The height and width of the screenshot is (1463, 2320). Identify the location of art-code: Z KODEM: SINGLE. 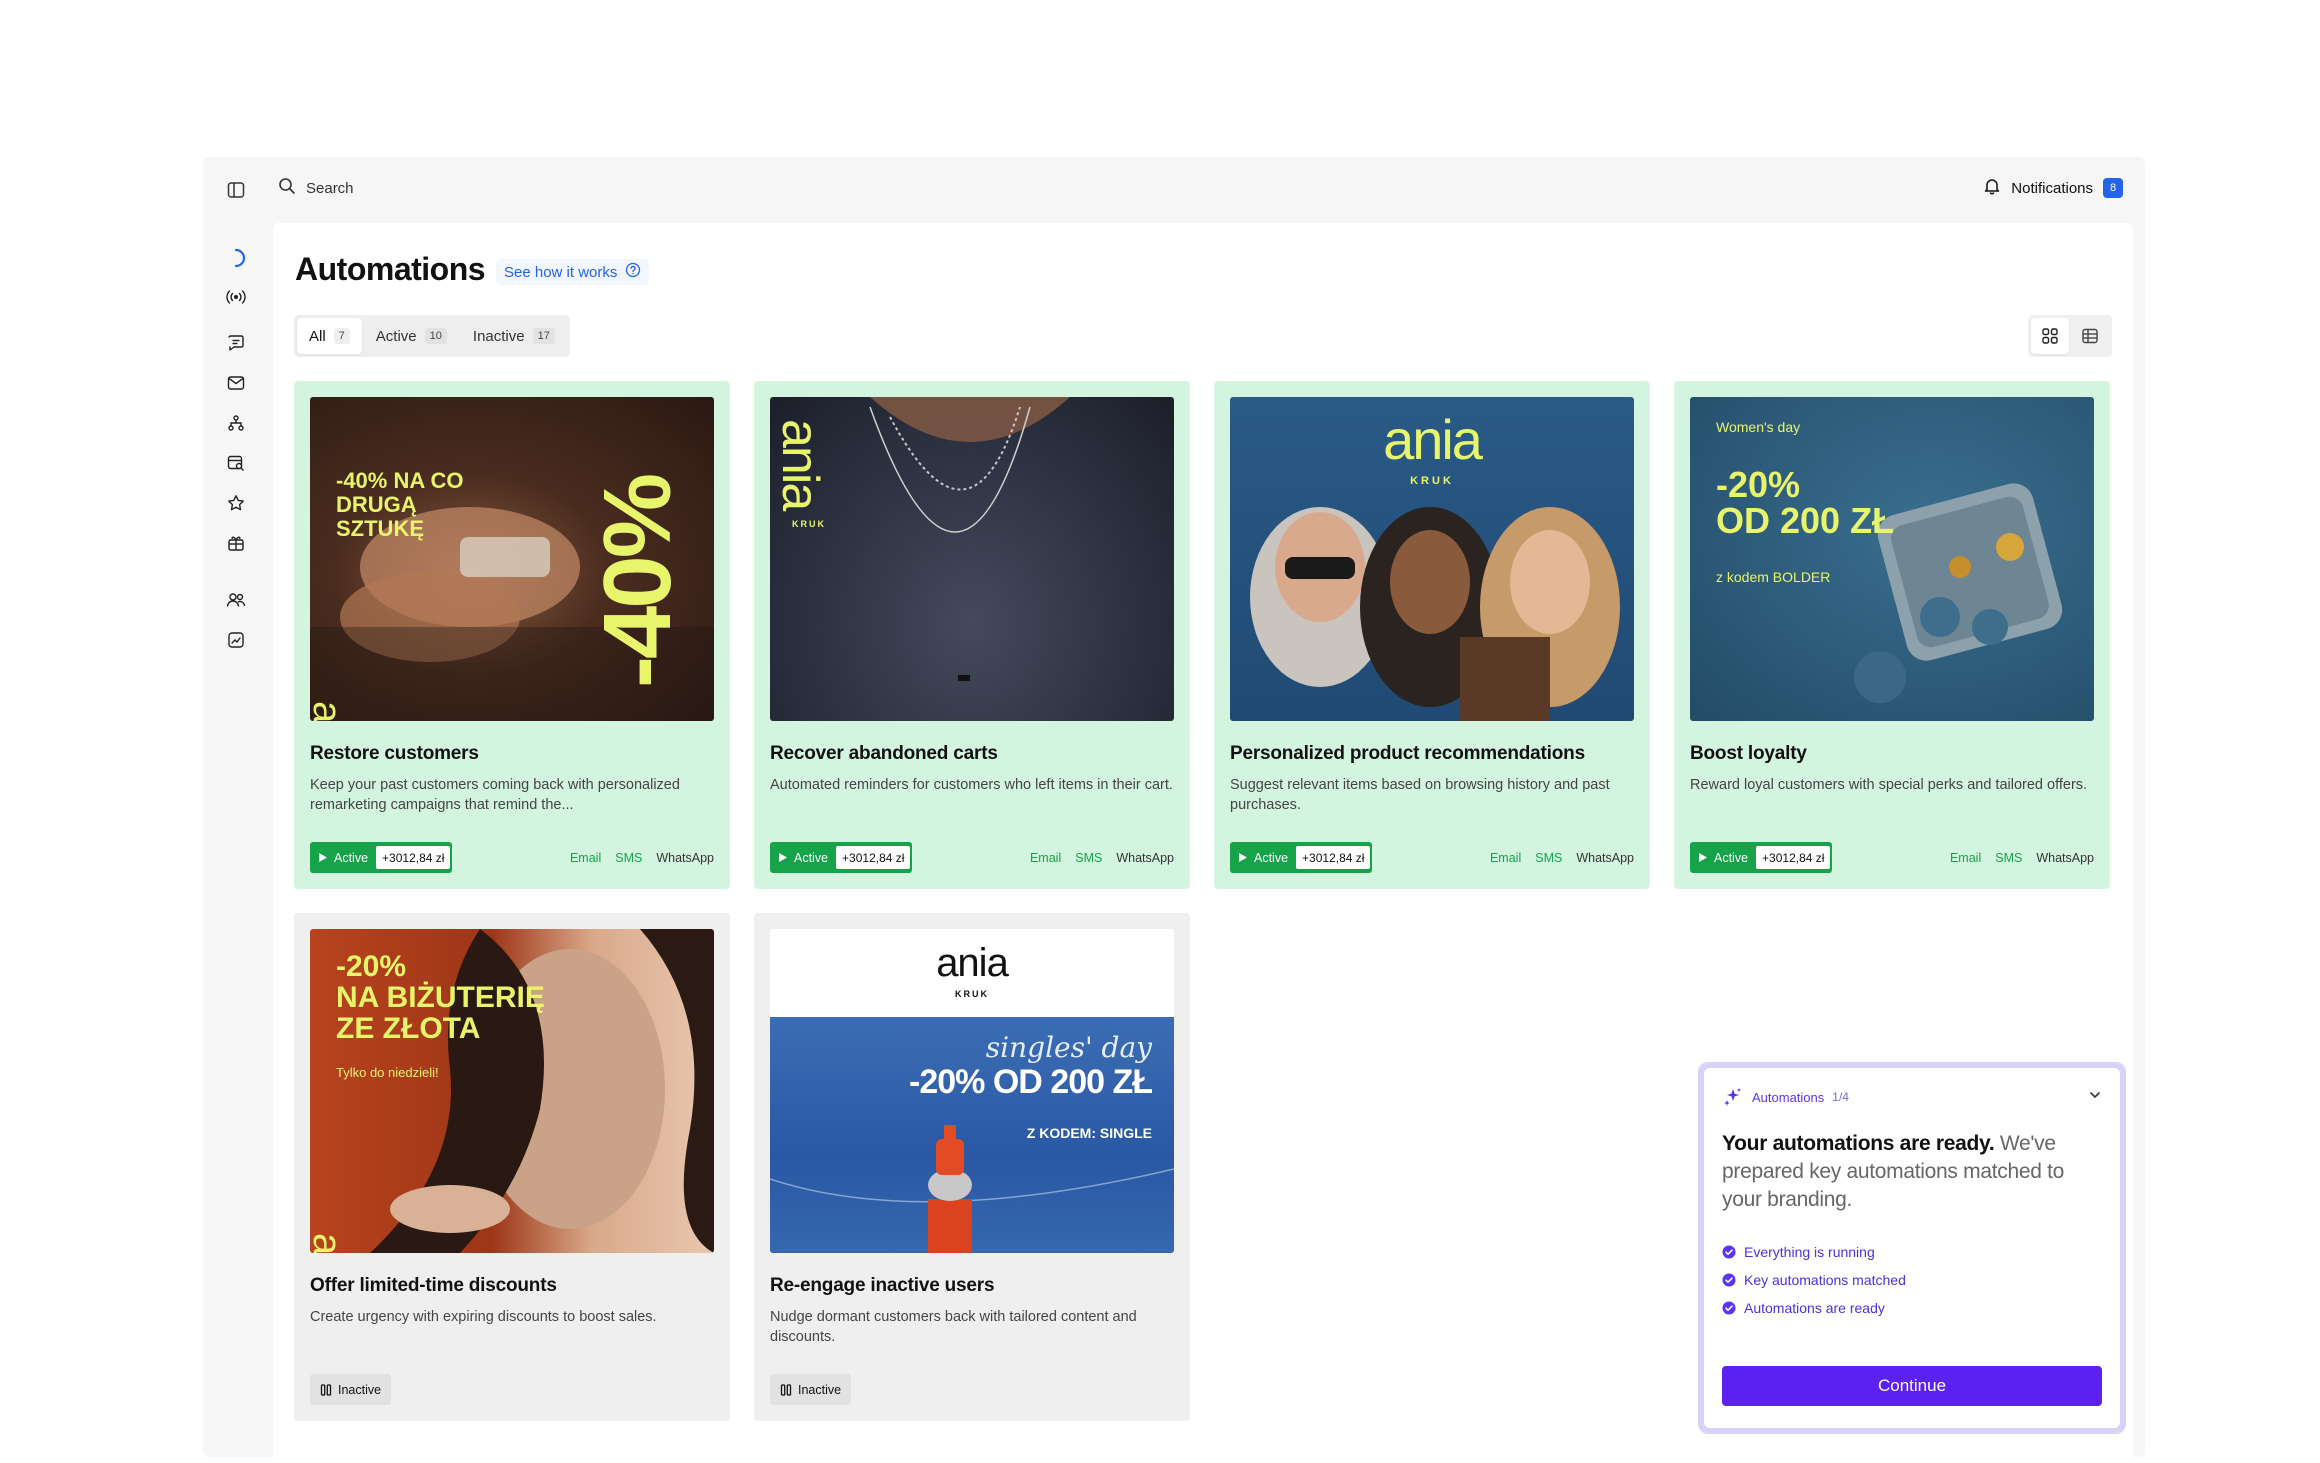
(1089, 1133).